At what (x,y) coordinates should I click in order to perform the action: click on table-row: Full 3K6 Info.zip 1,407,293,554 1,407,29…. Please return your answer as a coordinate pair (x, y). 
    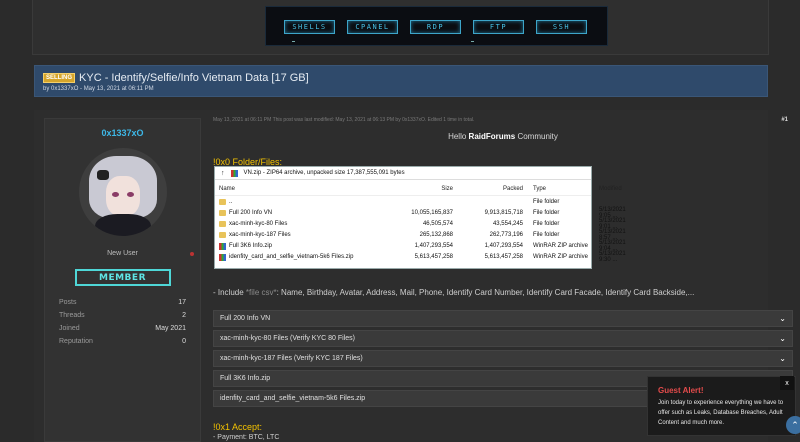
    Looking at the image, I should click on (420, 246).